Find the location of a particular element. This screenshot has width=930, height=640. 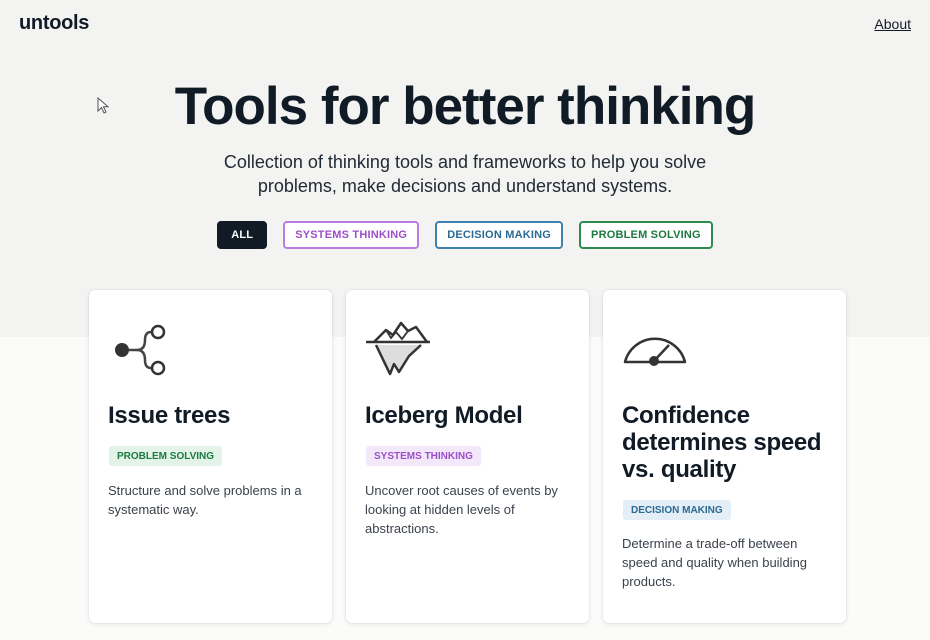

filter-decision-making-button: DECISION MAKING is located at coordinates (499, 235).